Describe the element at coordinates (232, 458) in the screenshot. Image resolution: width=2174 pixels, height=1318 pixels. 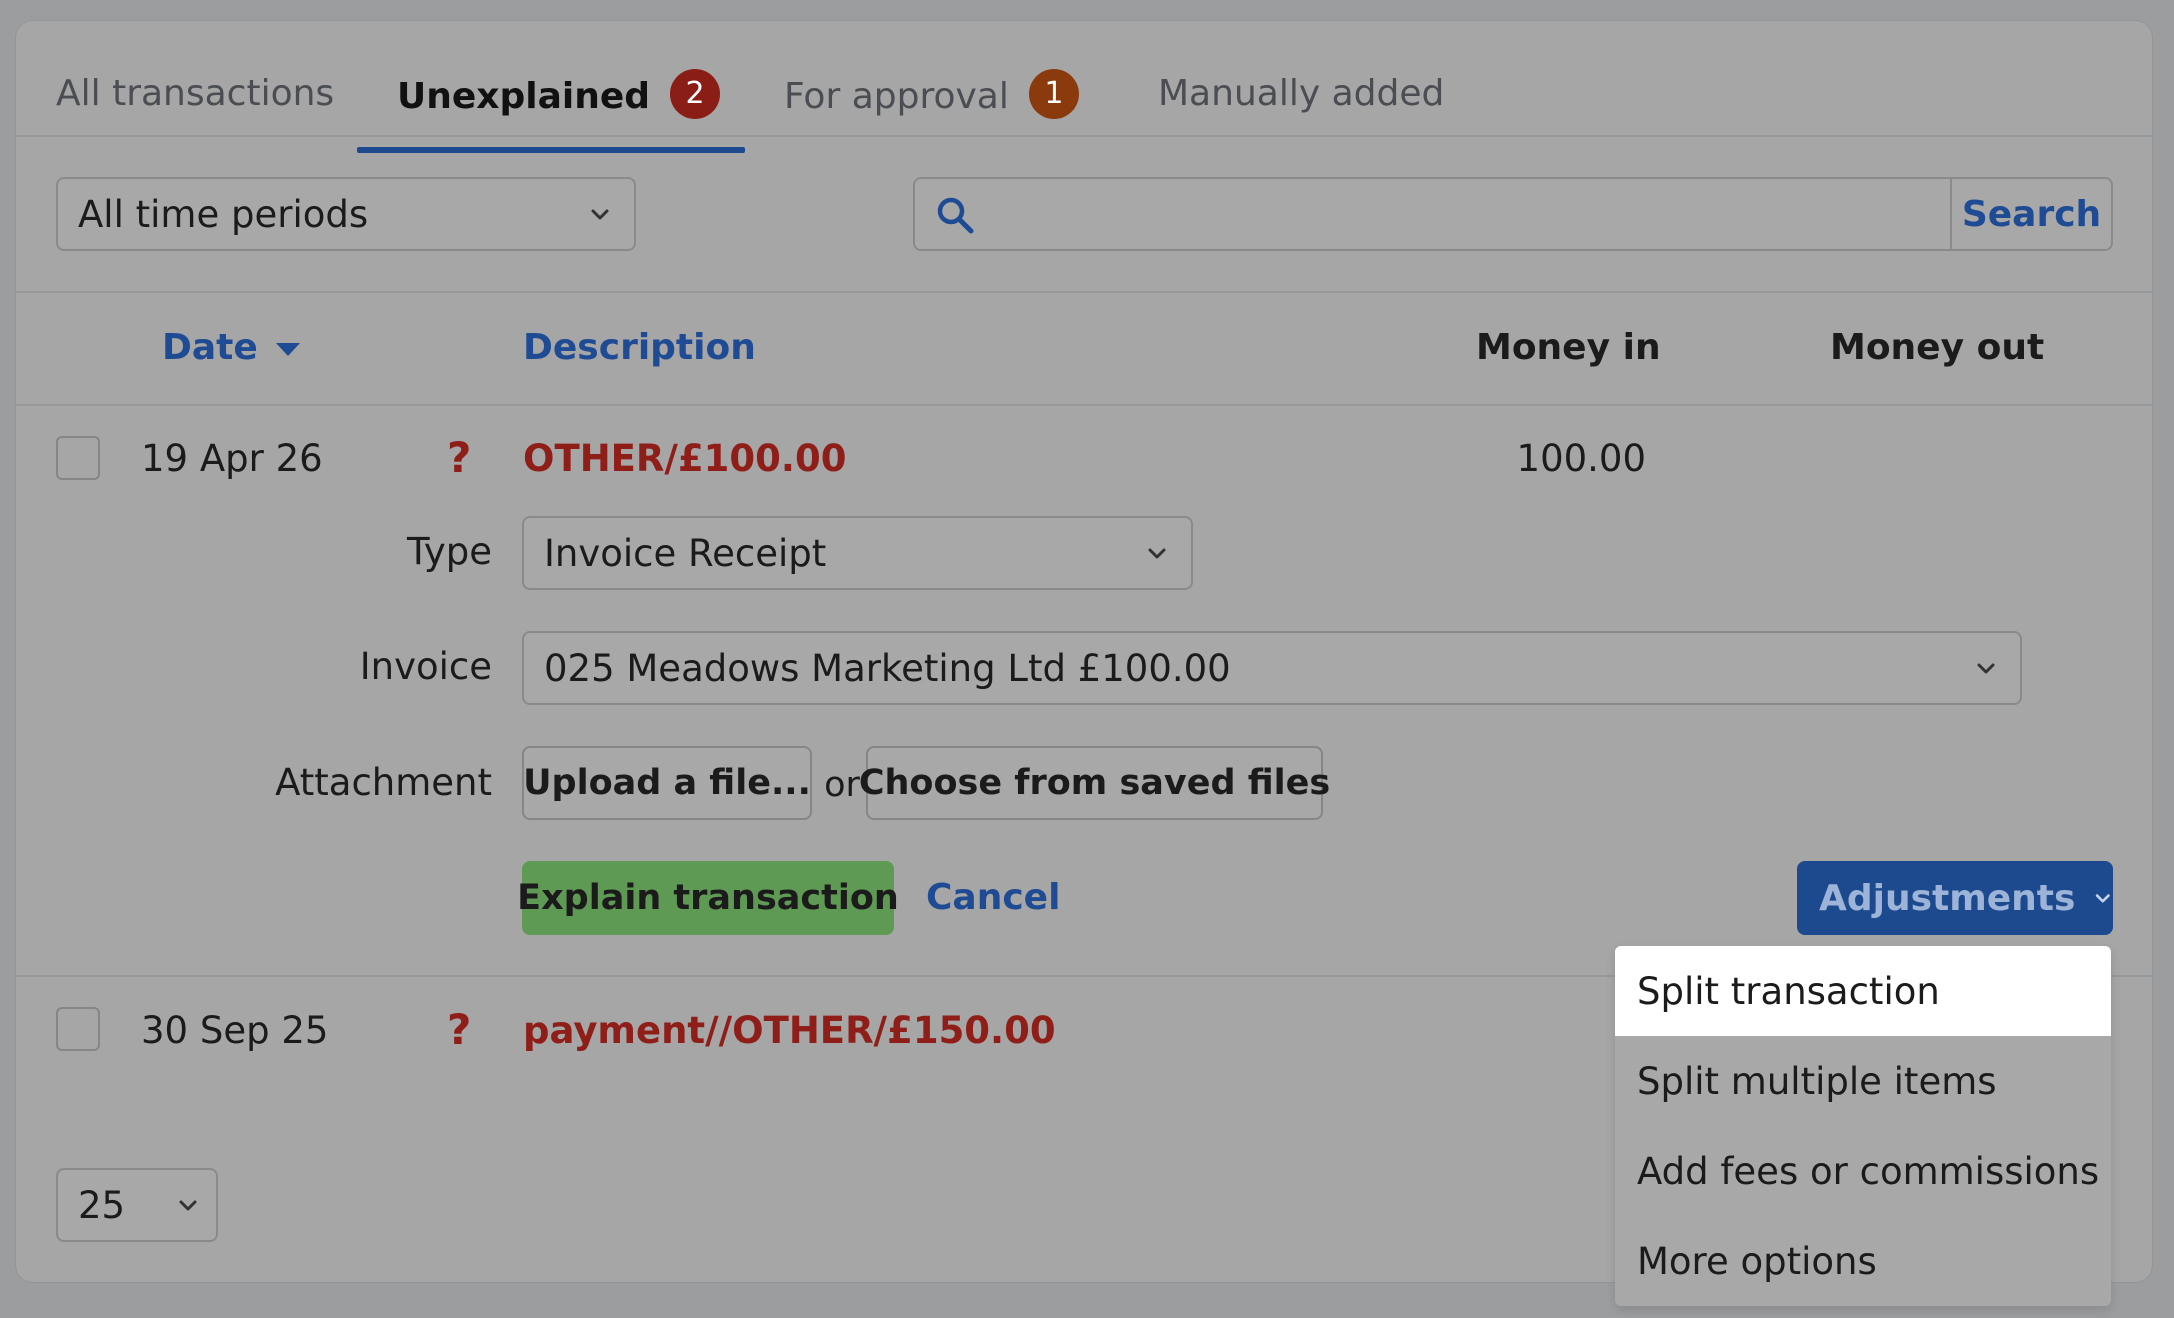
I see `transaction-date: 19 Apr 26` at that location.